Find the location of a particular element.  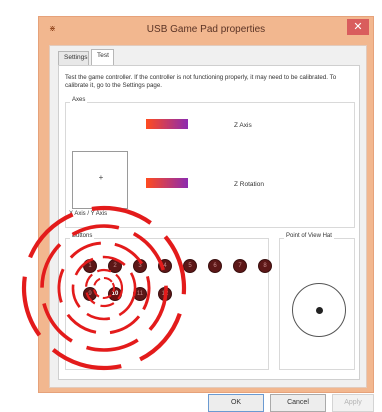

axes-group-label: Axes is located at coordinates (79, 100).